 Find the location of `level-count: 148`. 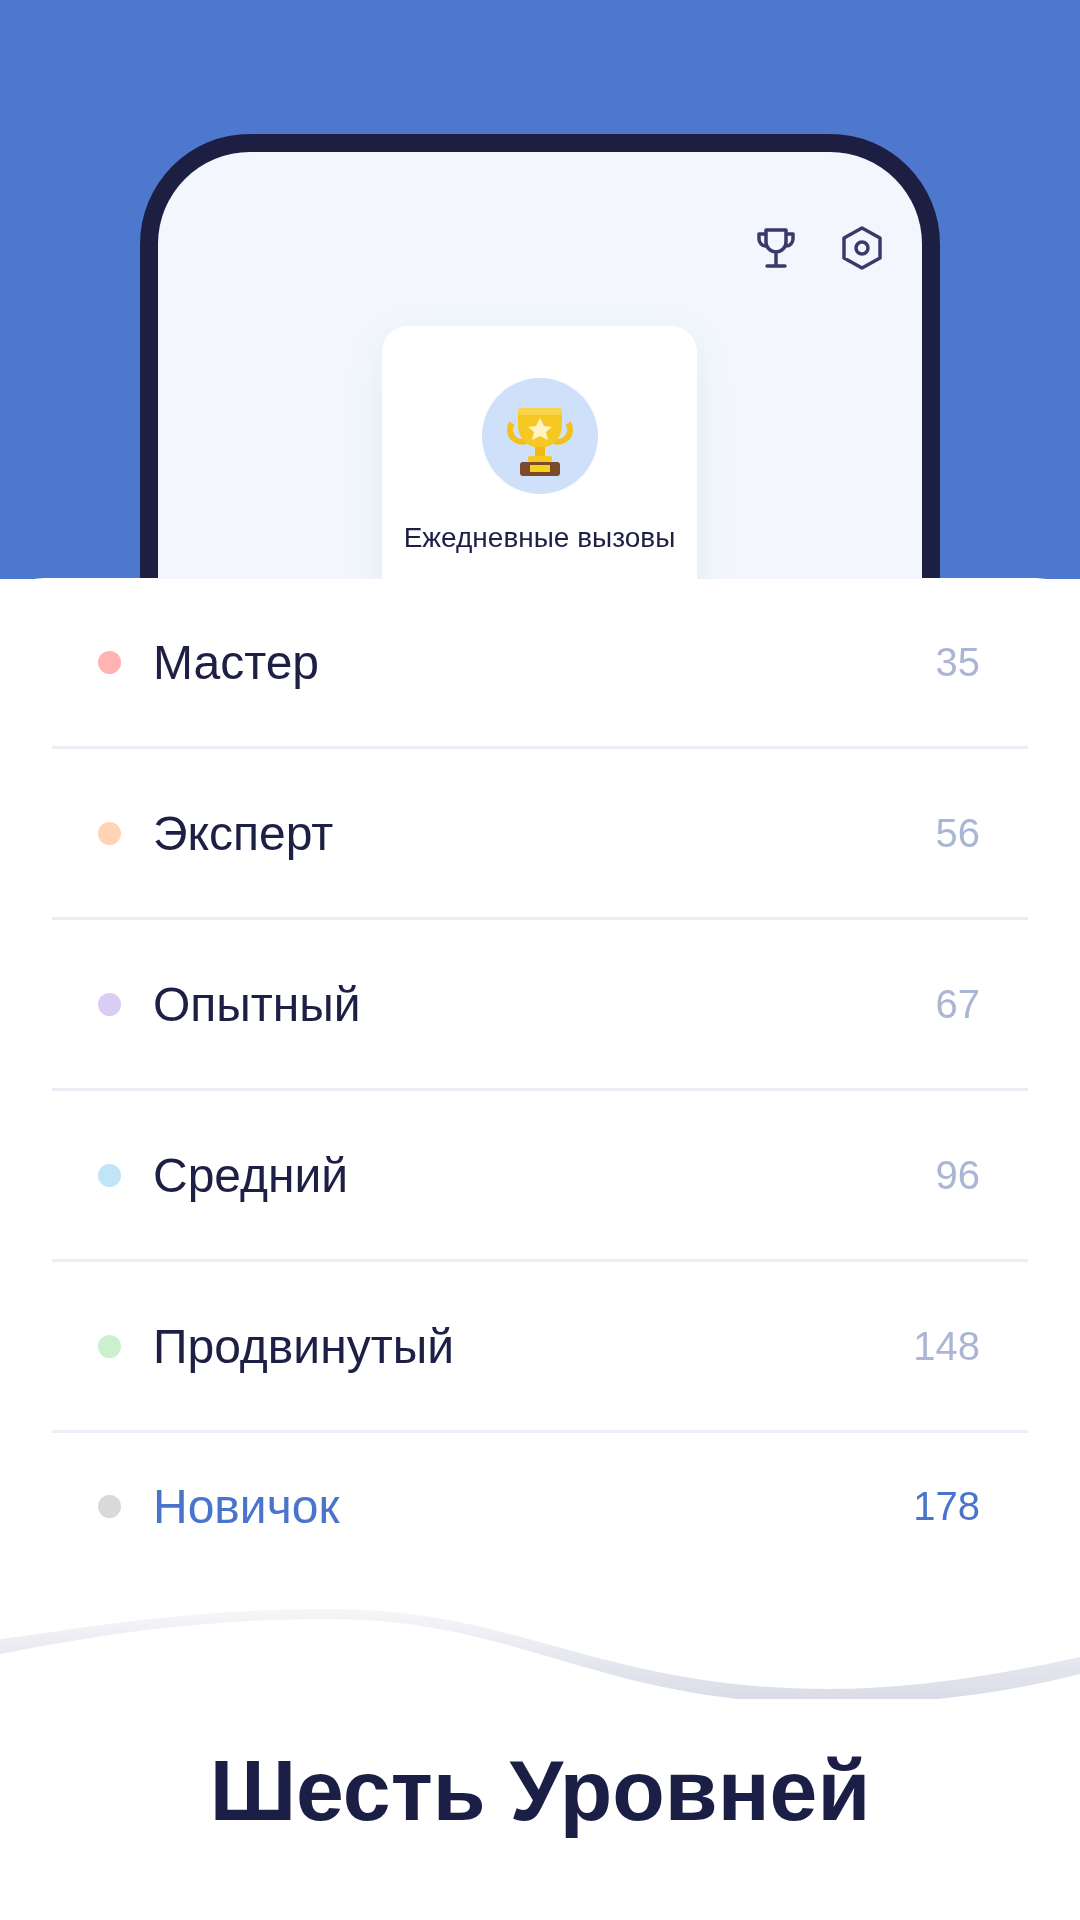

level-count: 148 is located at coordinates (946, 1346).